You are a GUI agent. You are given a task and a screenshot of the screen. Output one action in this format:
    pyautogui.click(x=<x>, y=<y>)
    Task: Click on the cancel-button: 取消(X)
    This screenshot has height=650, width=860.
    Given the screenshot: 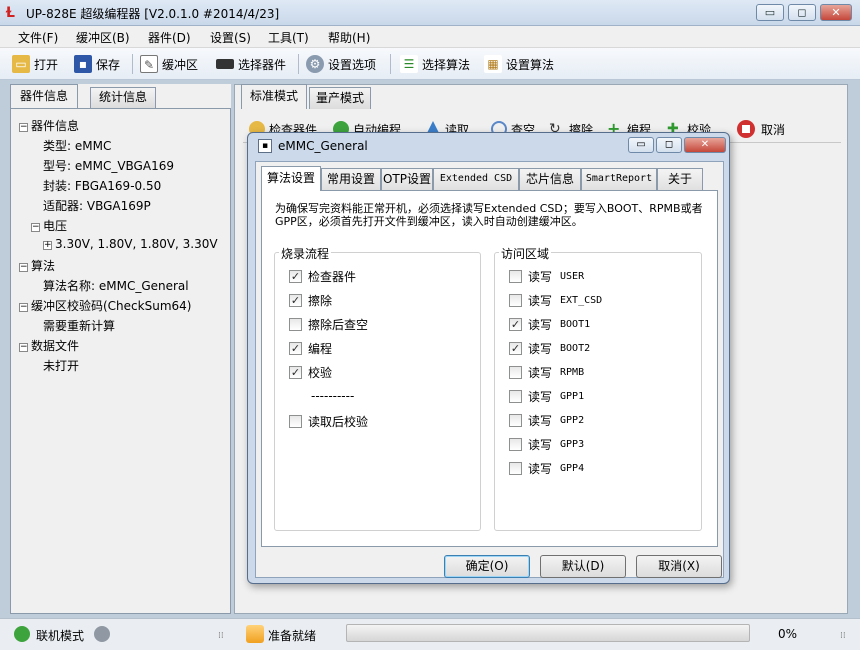 What is the action you would take?
    pyautogui.click(x=679, y=566)
    